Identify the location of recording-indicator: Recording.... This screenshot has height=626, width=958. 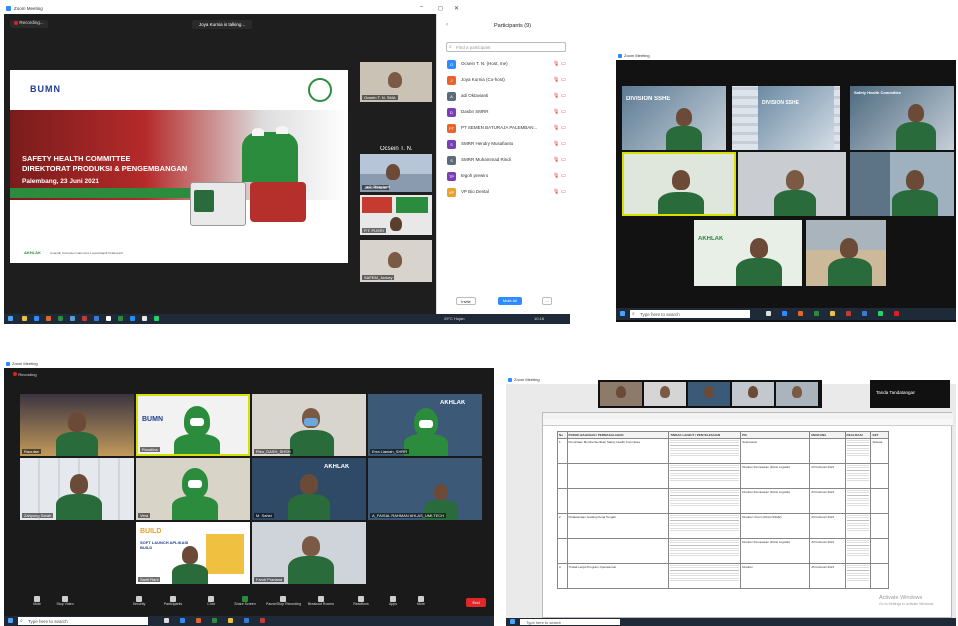
(29, 24).